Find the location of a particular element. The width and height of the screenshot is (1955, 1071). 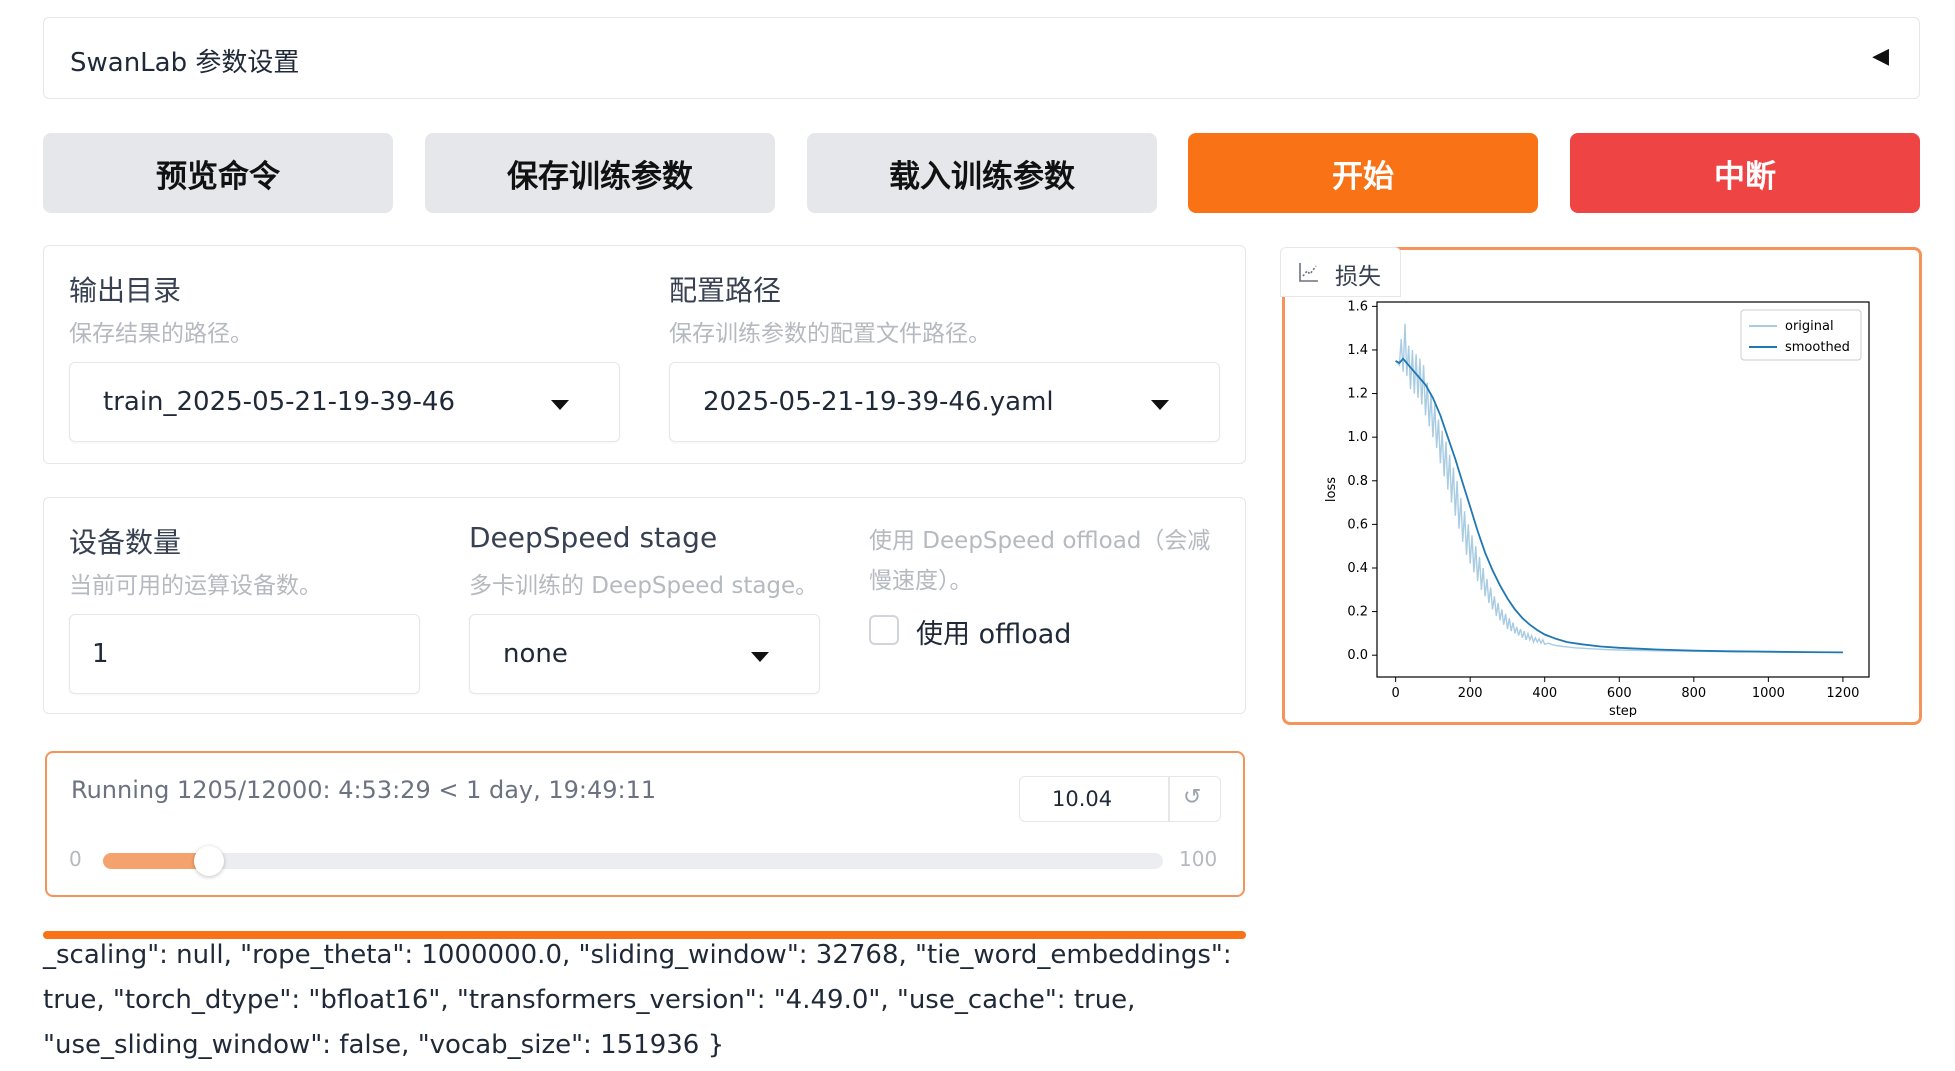

progress-slider-thumb is located at coordinates (209, 861).